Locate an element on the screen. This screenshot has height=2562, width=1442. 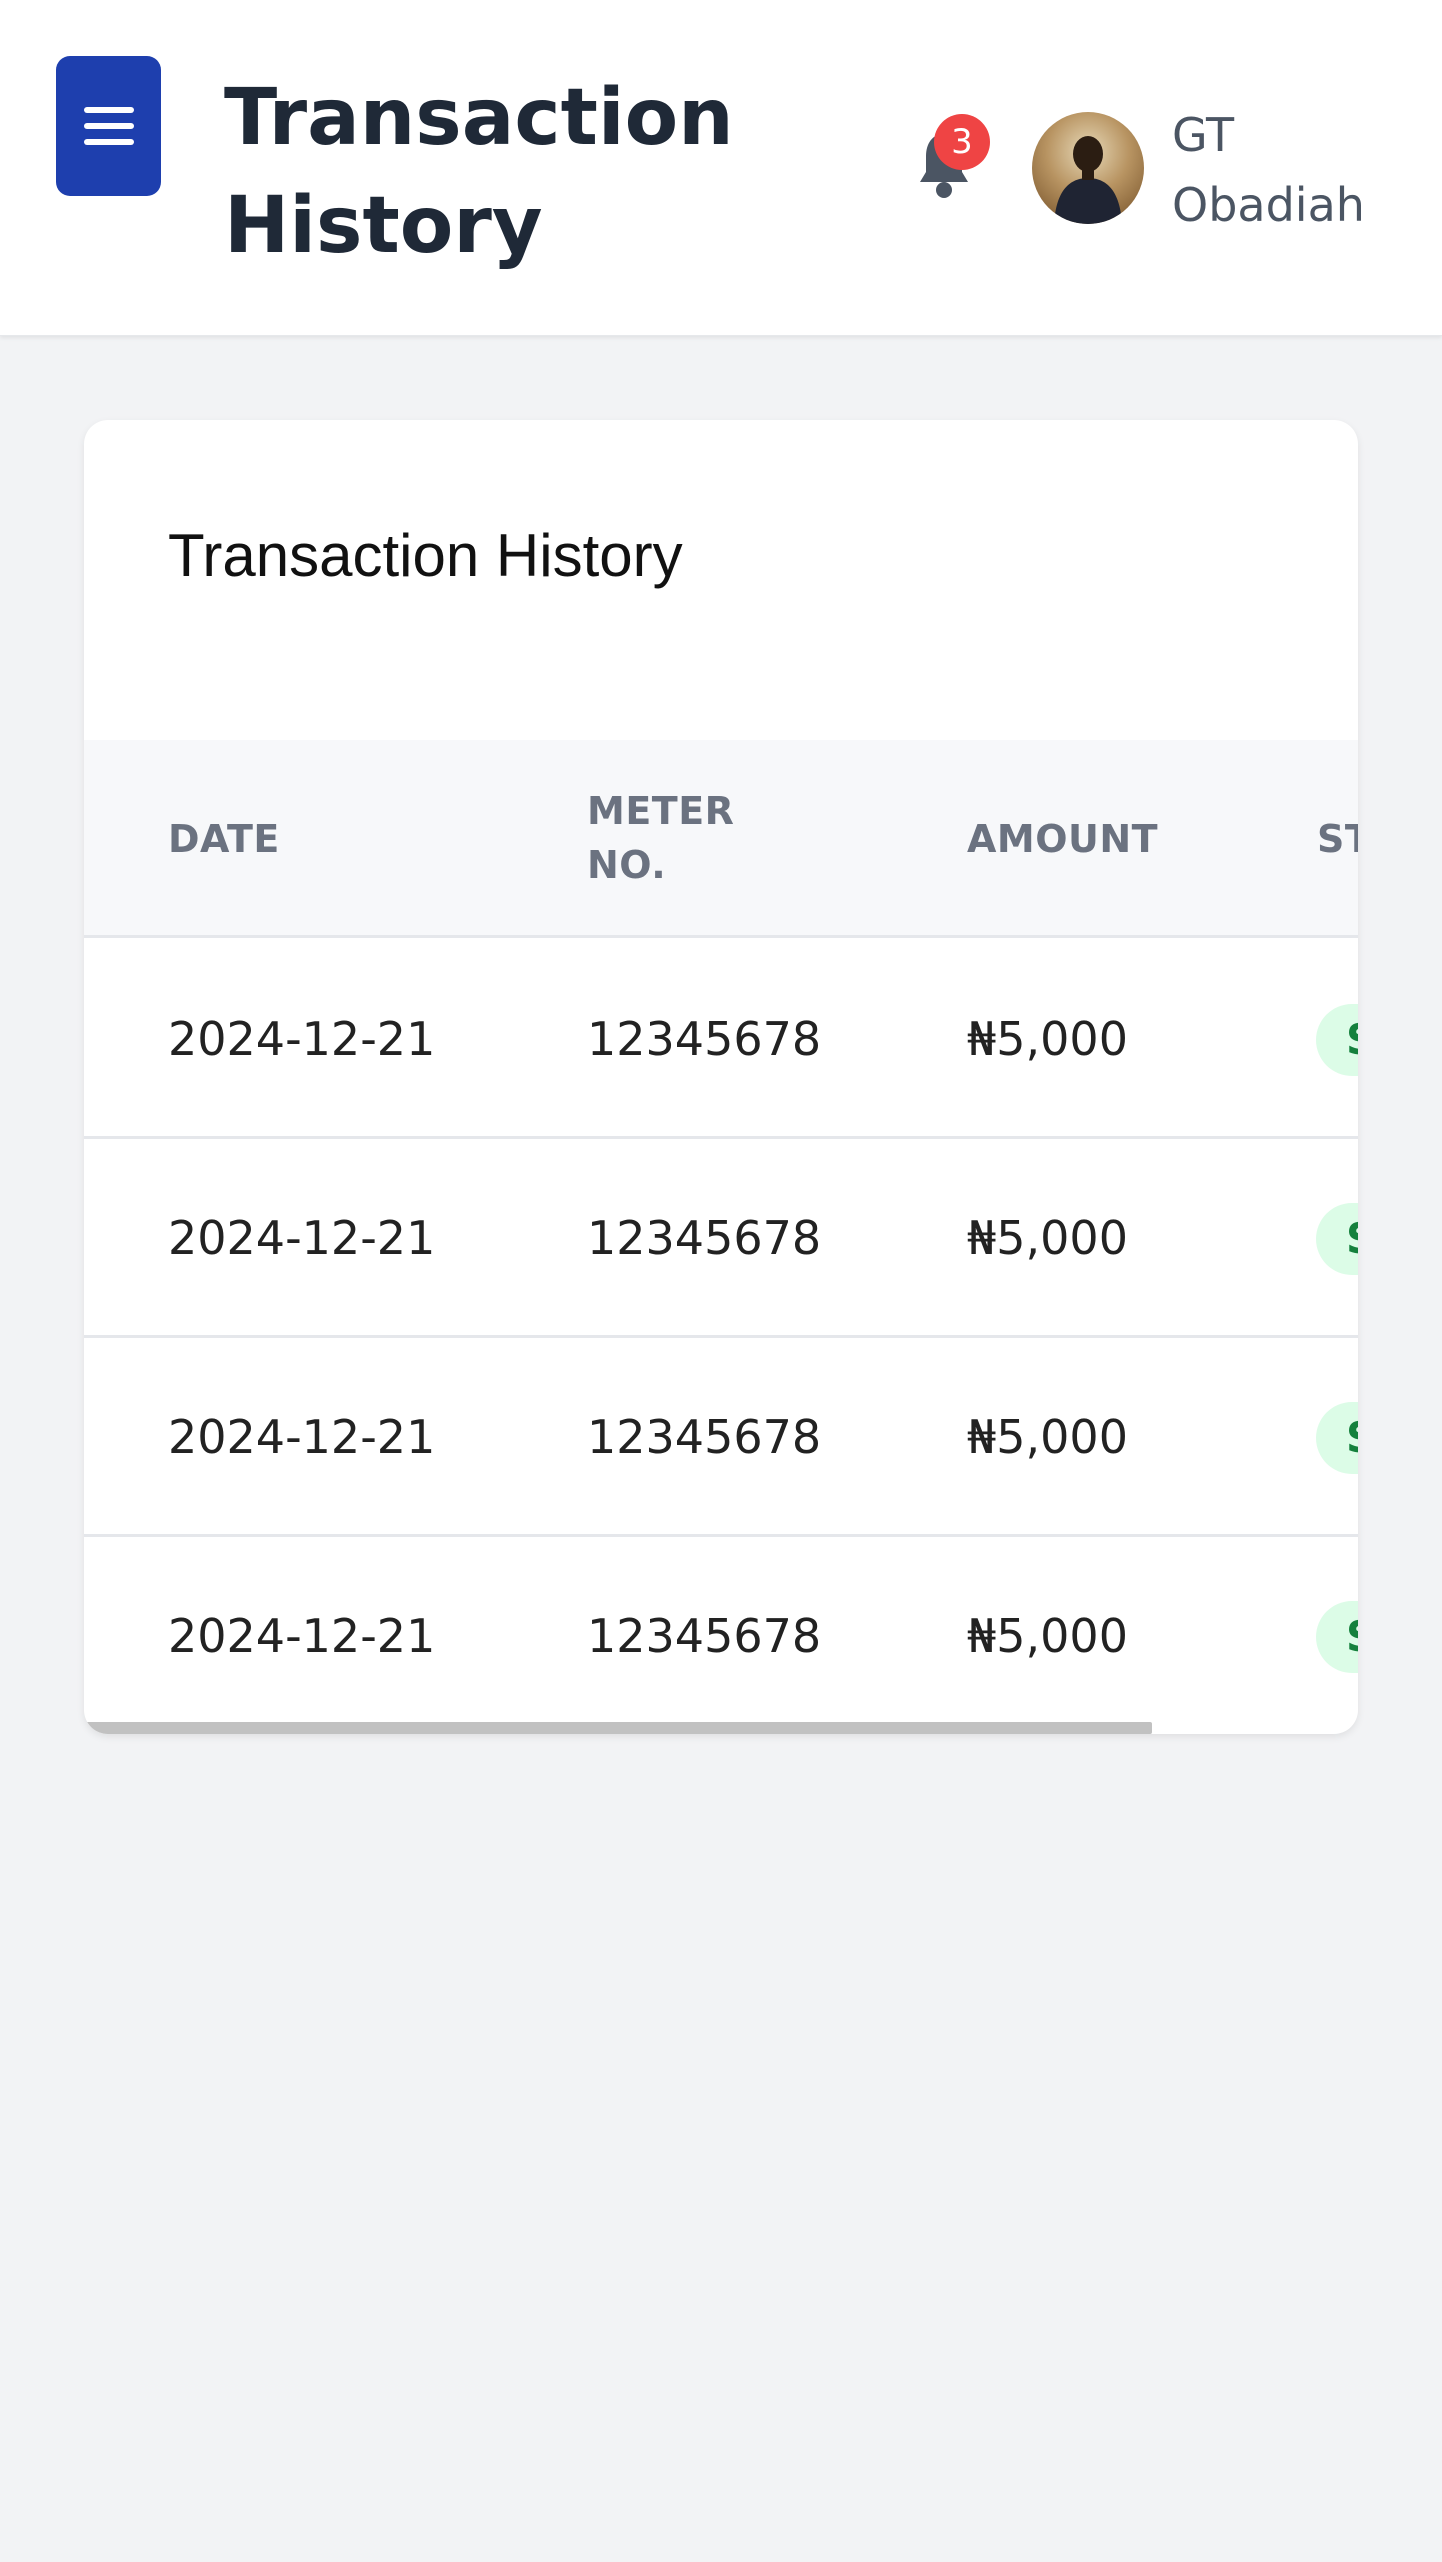
column-header-amount: AMOUNT is located at coordinates (1063, 839).